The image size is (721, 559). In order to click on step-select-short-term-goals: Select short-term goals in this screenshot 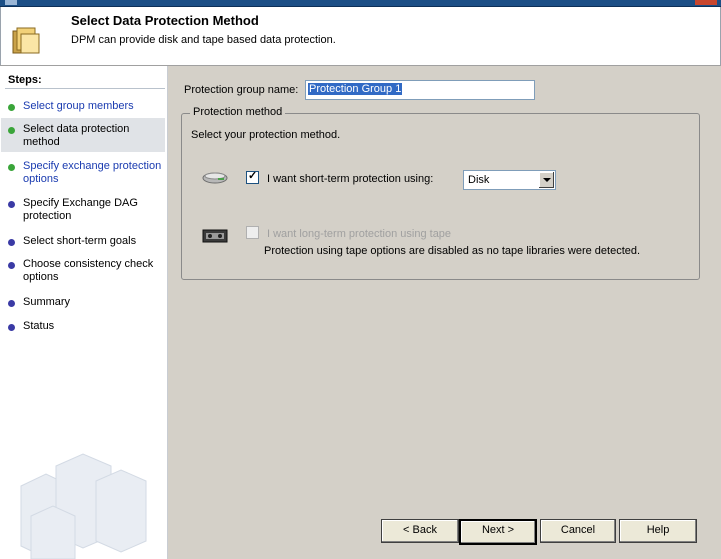, I will do `click(83, 241)`.